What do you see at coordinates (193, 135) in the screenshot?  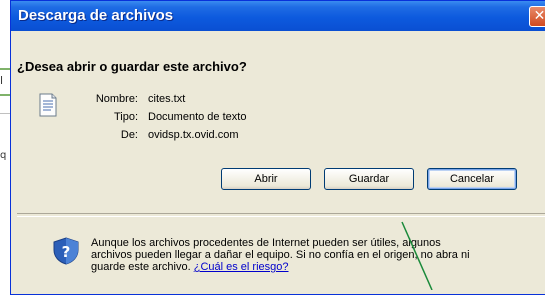 I see `file-source-value: ovidsp.tx.ovid.com` at bounding box center [193, 135].